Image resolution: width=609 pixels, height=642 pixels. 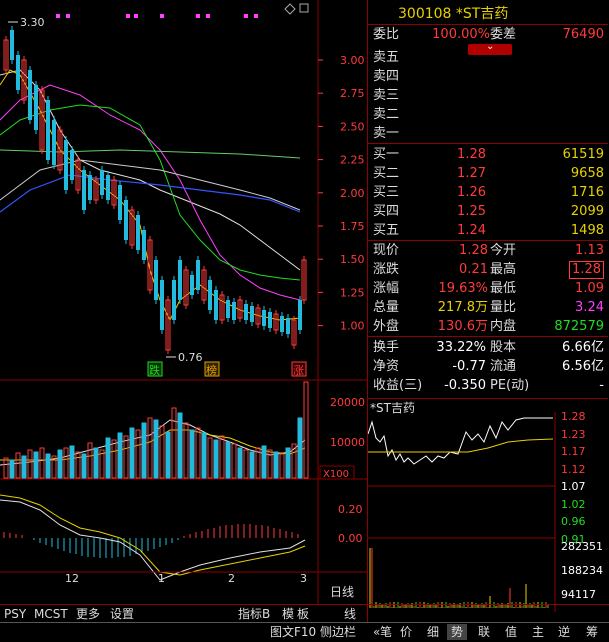 I want to click on bid-price: 1.25, so click(x=471, y=211).